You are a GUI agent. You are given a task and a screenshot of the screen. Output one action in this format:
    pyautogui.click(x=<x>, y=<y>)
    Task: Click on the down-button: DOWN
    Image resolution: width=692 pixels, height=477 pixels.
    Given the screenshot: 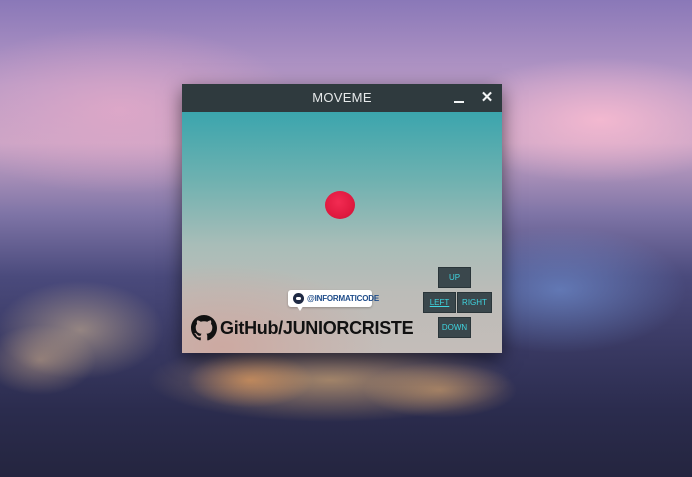 What is the action you would take?
    pyautogui.click(x=454, y=327)
    